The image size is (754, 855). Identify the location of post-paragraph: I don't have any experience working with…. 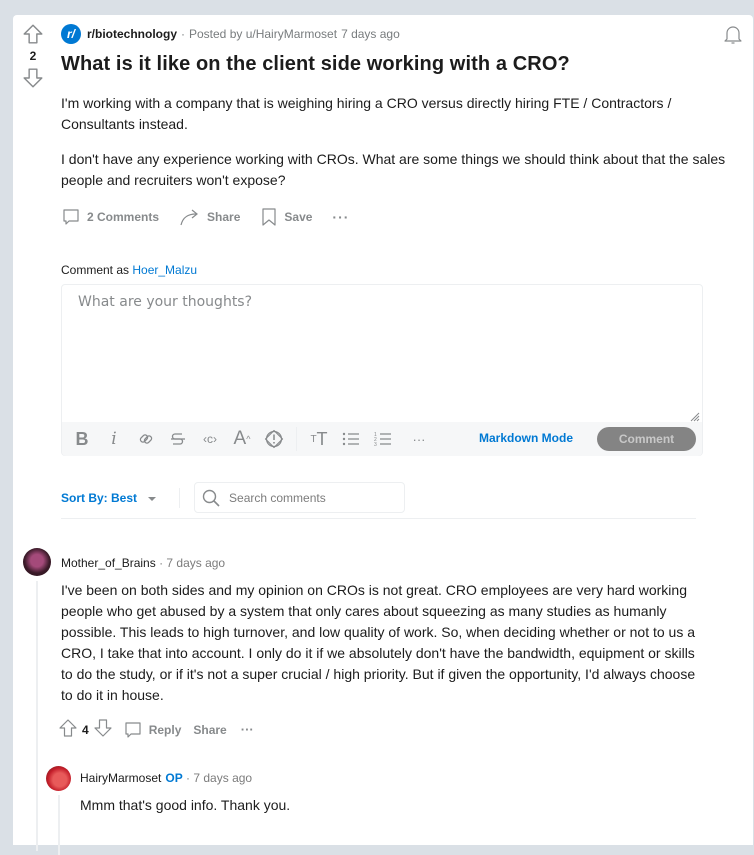
(393, 169).